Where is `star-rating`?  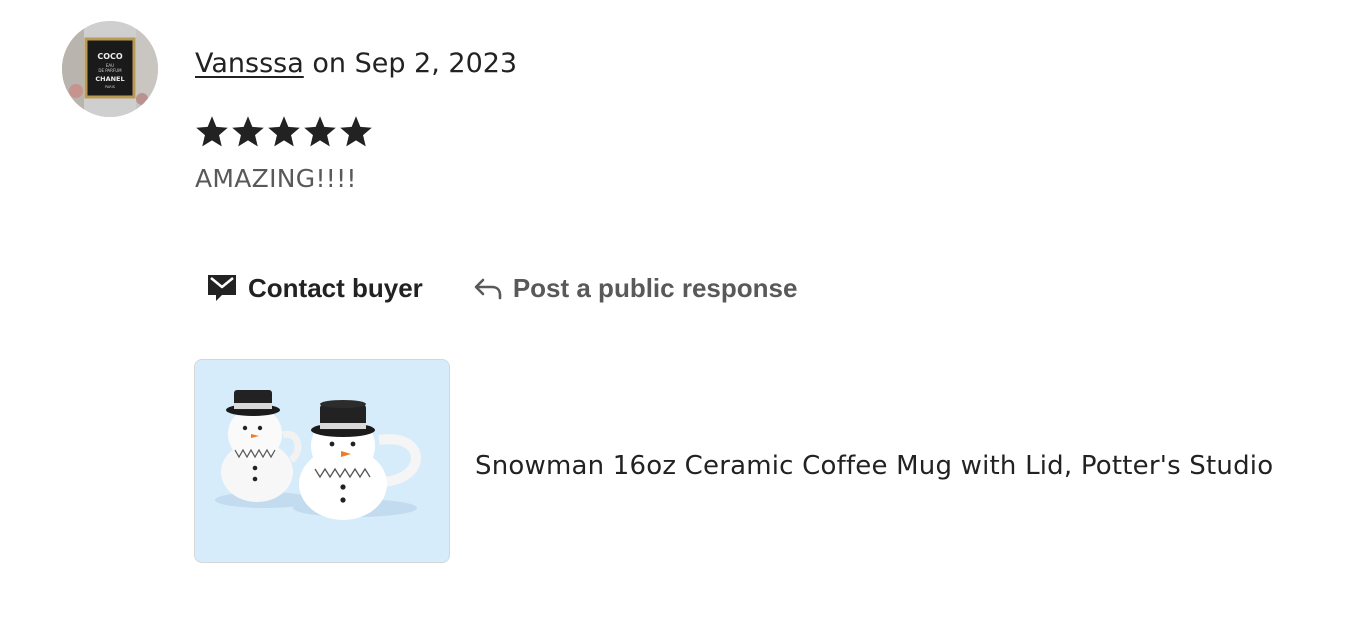
star-rating is located at coordinates (284, 134).